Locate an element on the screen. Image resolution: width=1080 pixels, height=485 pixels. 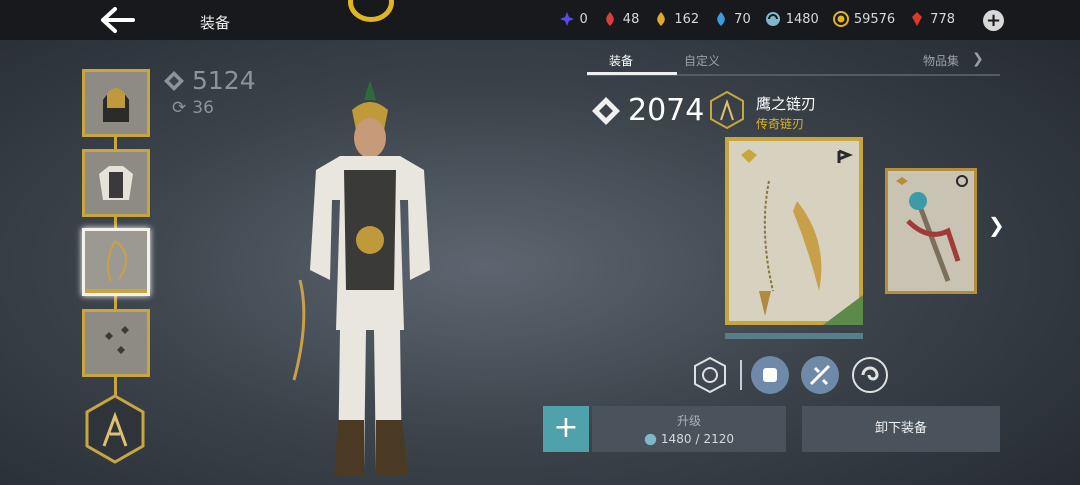
active-tab-indicator is located at coordinates (632, 73).